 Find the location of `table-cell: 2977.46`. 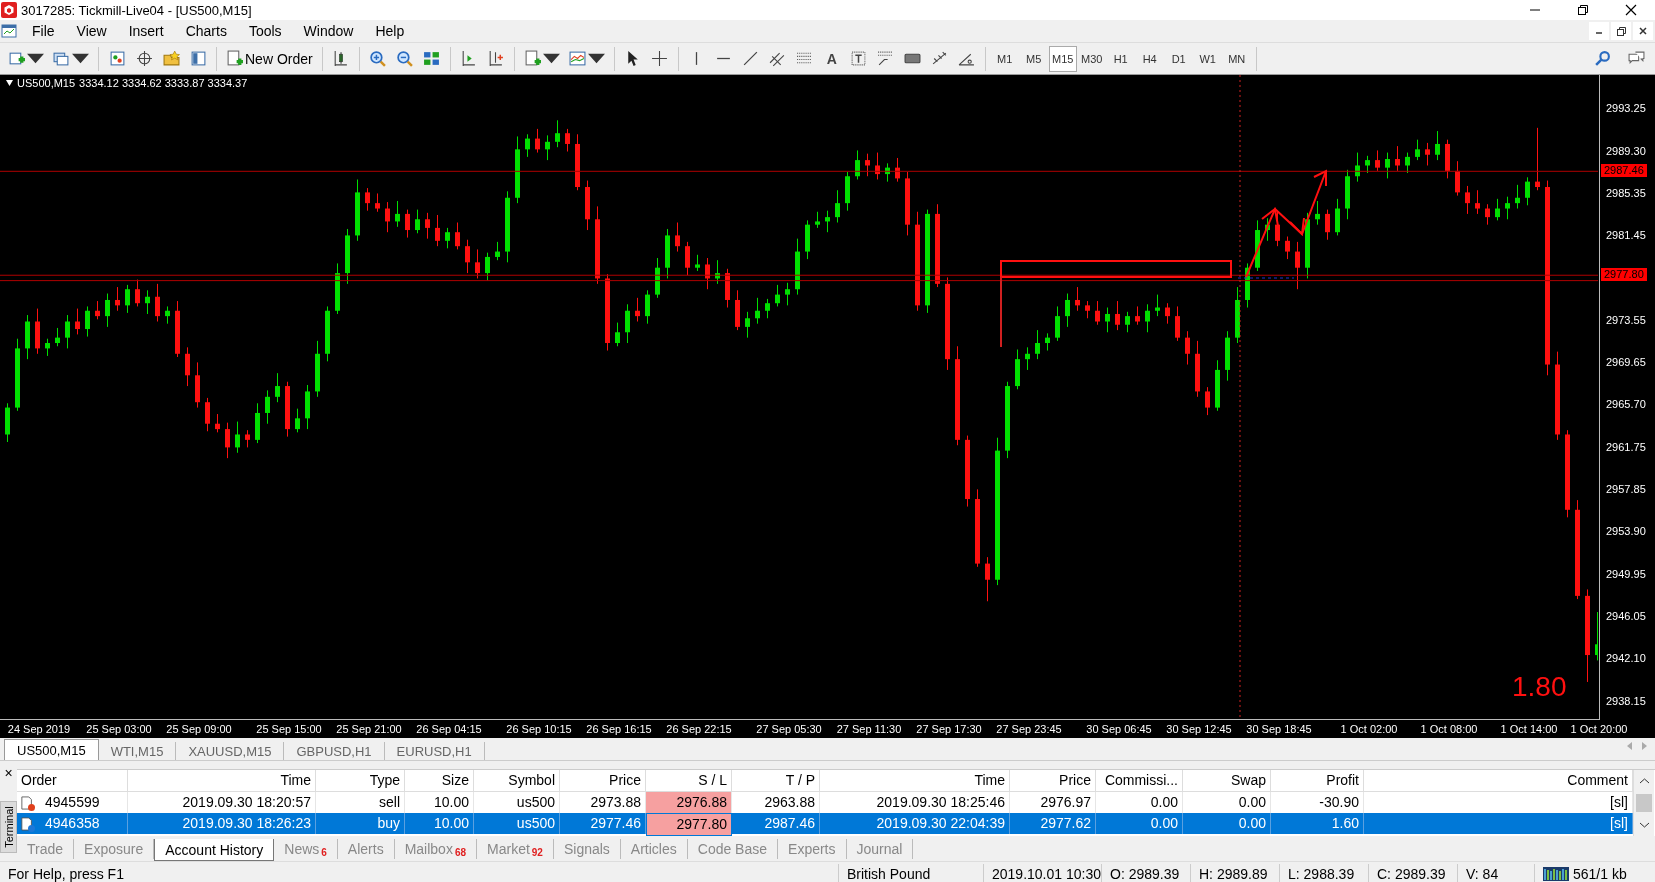

table-cell: 2977.46 is located at coordinates (603, 823).